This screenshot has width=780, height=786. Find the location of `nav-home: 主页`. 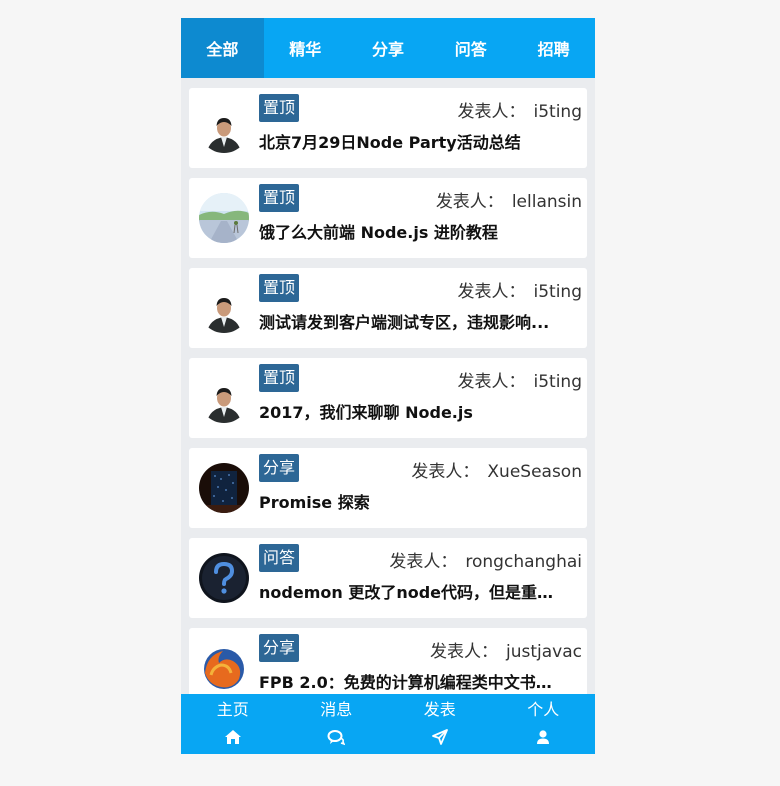

nav-home: 主页 is located at coordinates (233, 724).